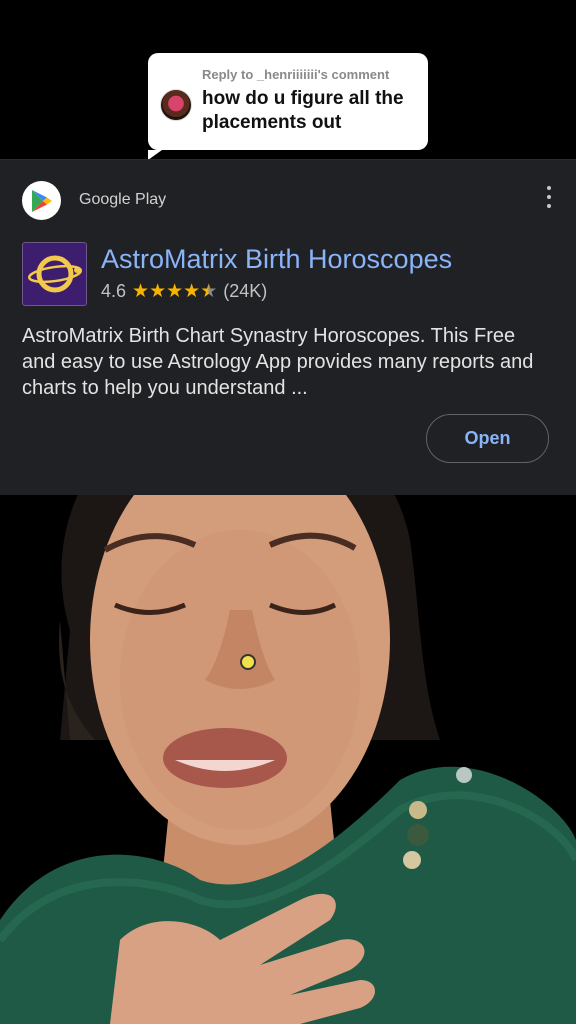  I want to click on astromatrix-app-icon, so click(54, 274).